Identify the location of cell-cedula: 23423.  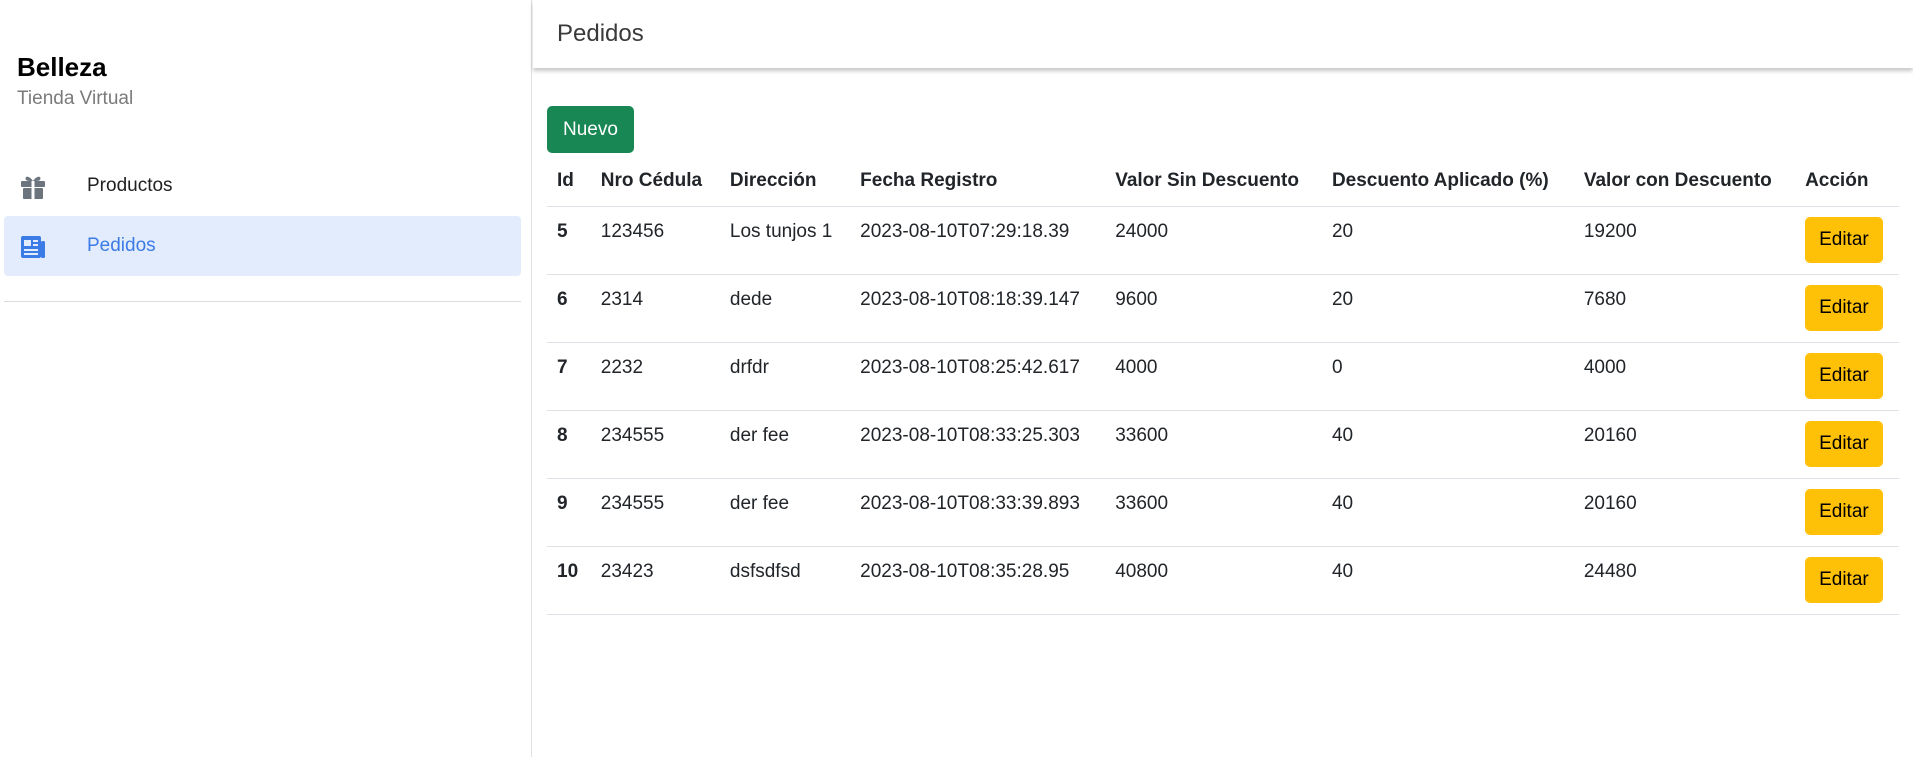
(655, 580).